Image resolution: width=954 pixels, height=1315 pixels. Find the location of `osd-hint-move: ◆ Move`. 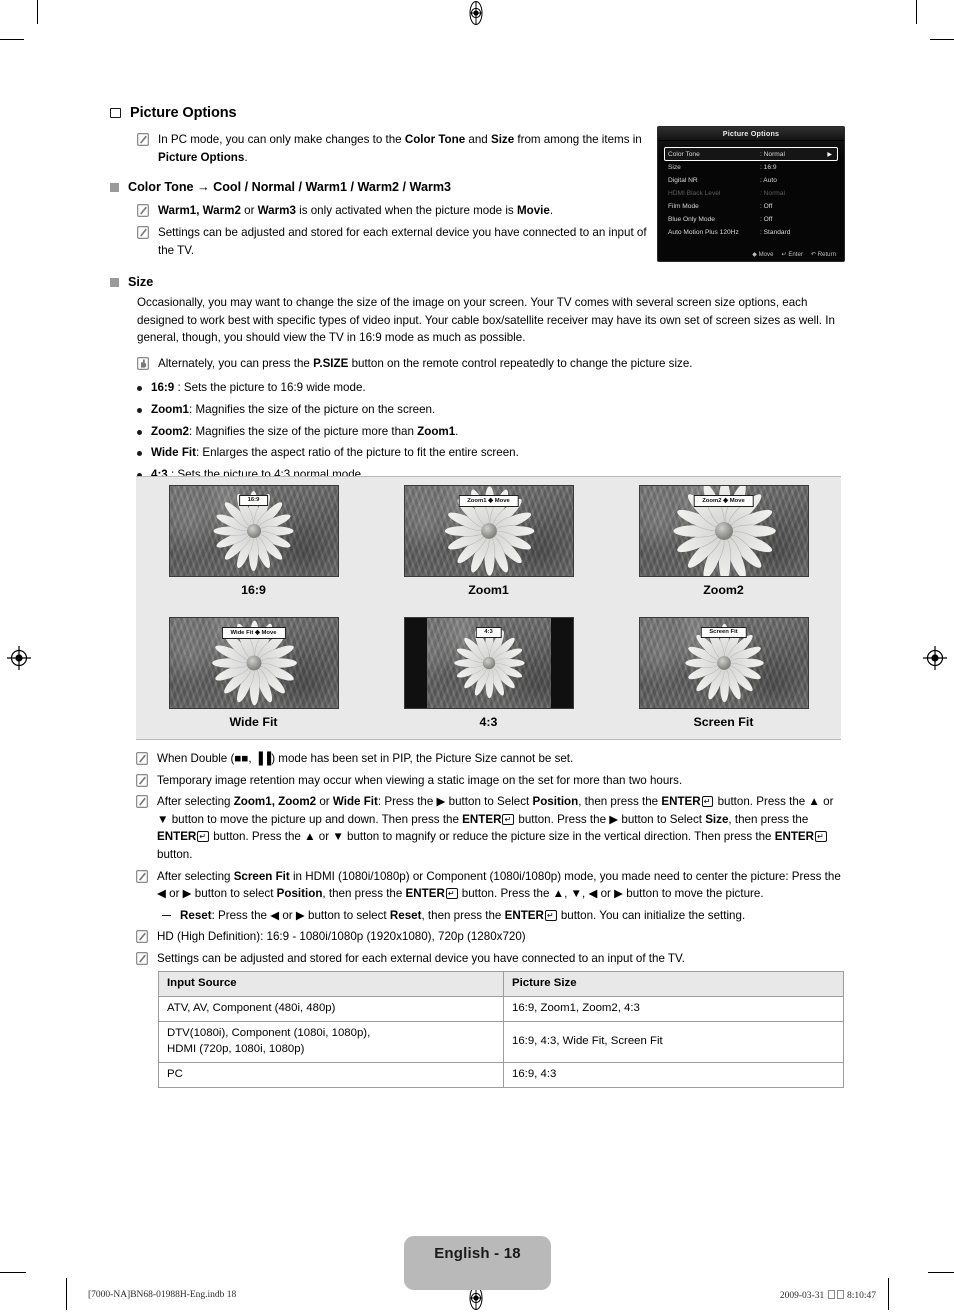

osd-hint-move: ◆ Move is located at coordinates (763, 254).